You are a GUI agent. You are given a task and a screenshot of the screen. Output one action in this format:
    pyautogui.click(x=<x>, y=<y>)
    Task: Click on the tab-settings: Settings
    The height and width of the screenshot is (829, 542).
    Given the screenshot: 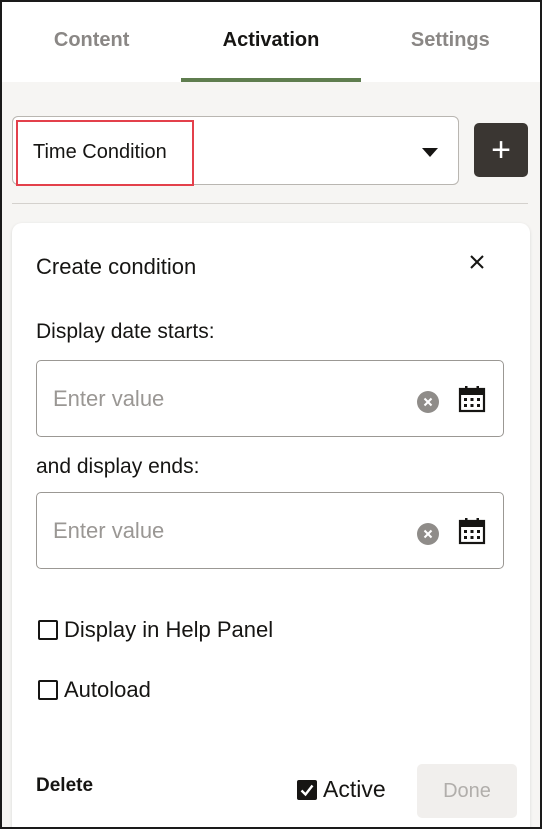 What is the action you would take?
    pyautogui.click(x=450, y=42)
    